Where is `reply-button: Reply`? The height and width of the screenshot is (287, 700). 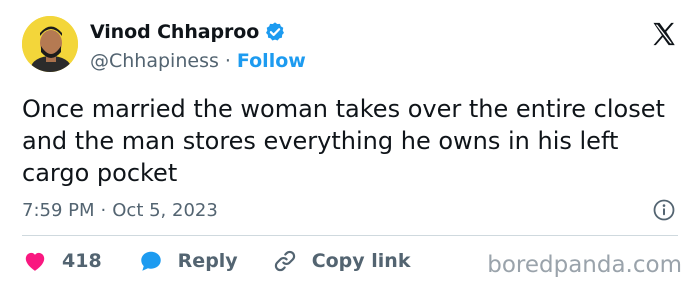
reply-button: Reply is located at coordinates (205, 261).